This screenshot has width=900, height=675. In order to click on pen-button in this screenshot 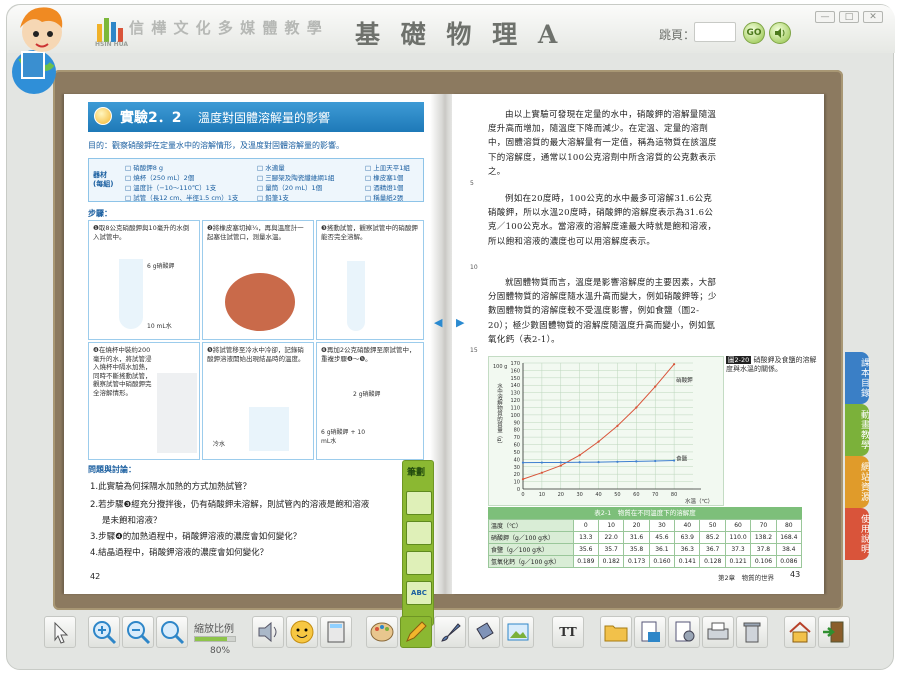, I will do `click(416, 632)`.